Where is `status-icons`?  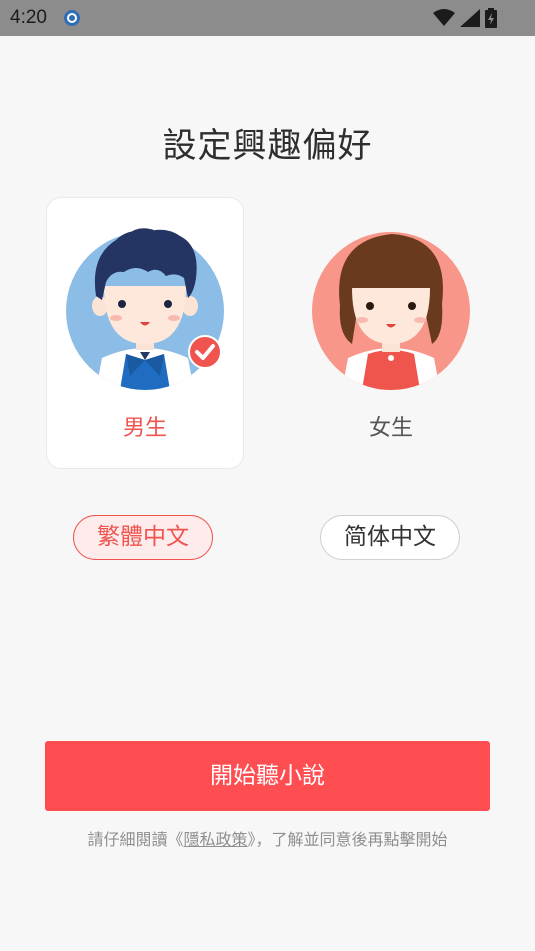
status-icons is located at coordinates (465, 18).